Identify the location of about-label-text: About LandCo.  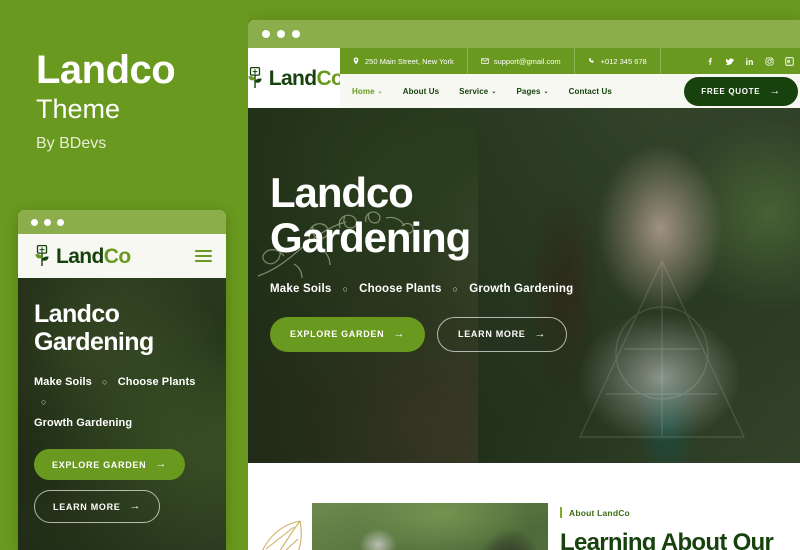
(599, 512).